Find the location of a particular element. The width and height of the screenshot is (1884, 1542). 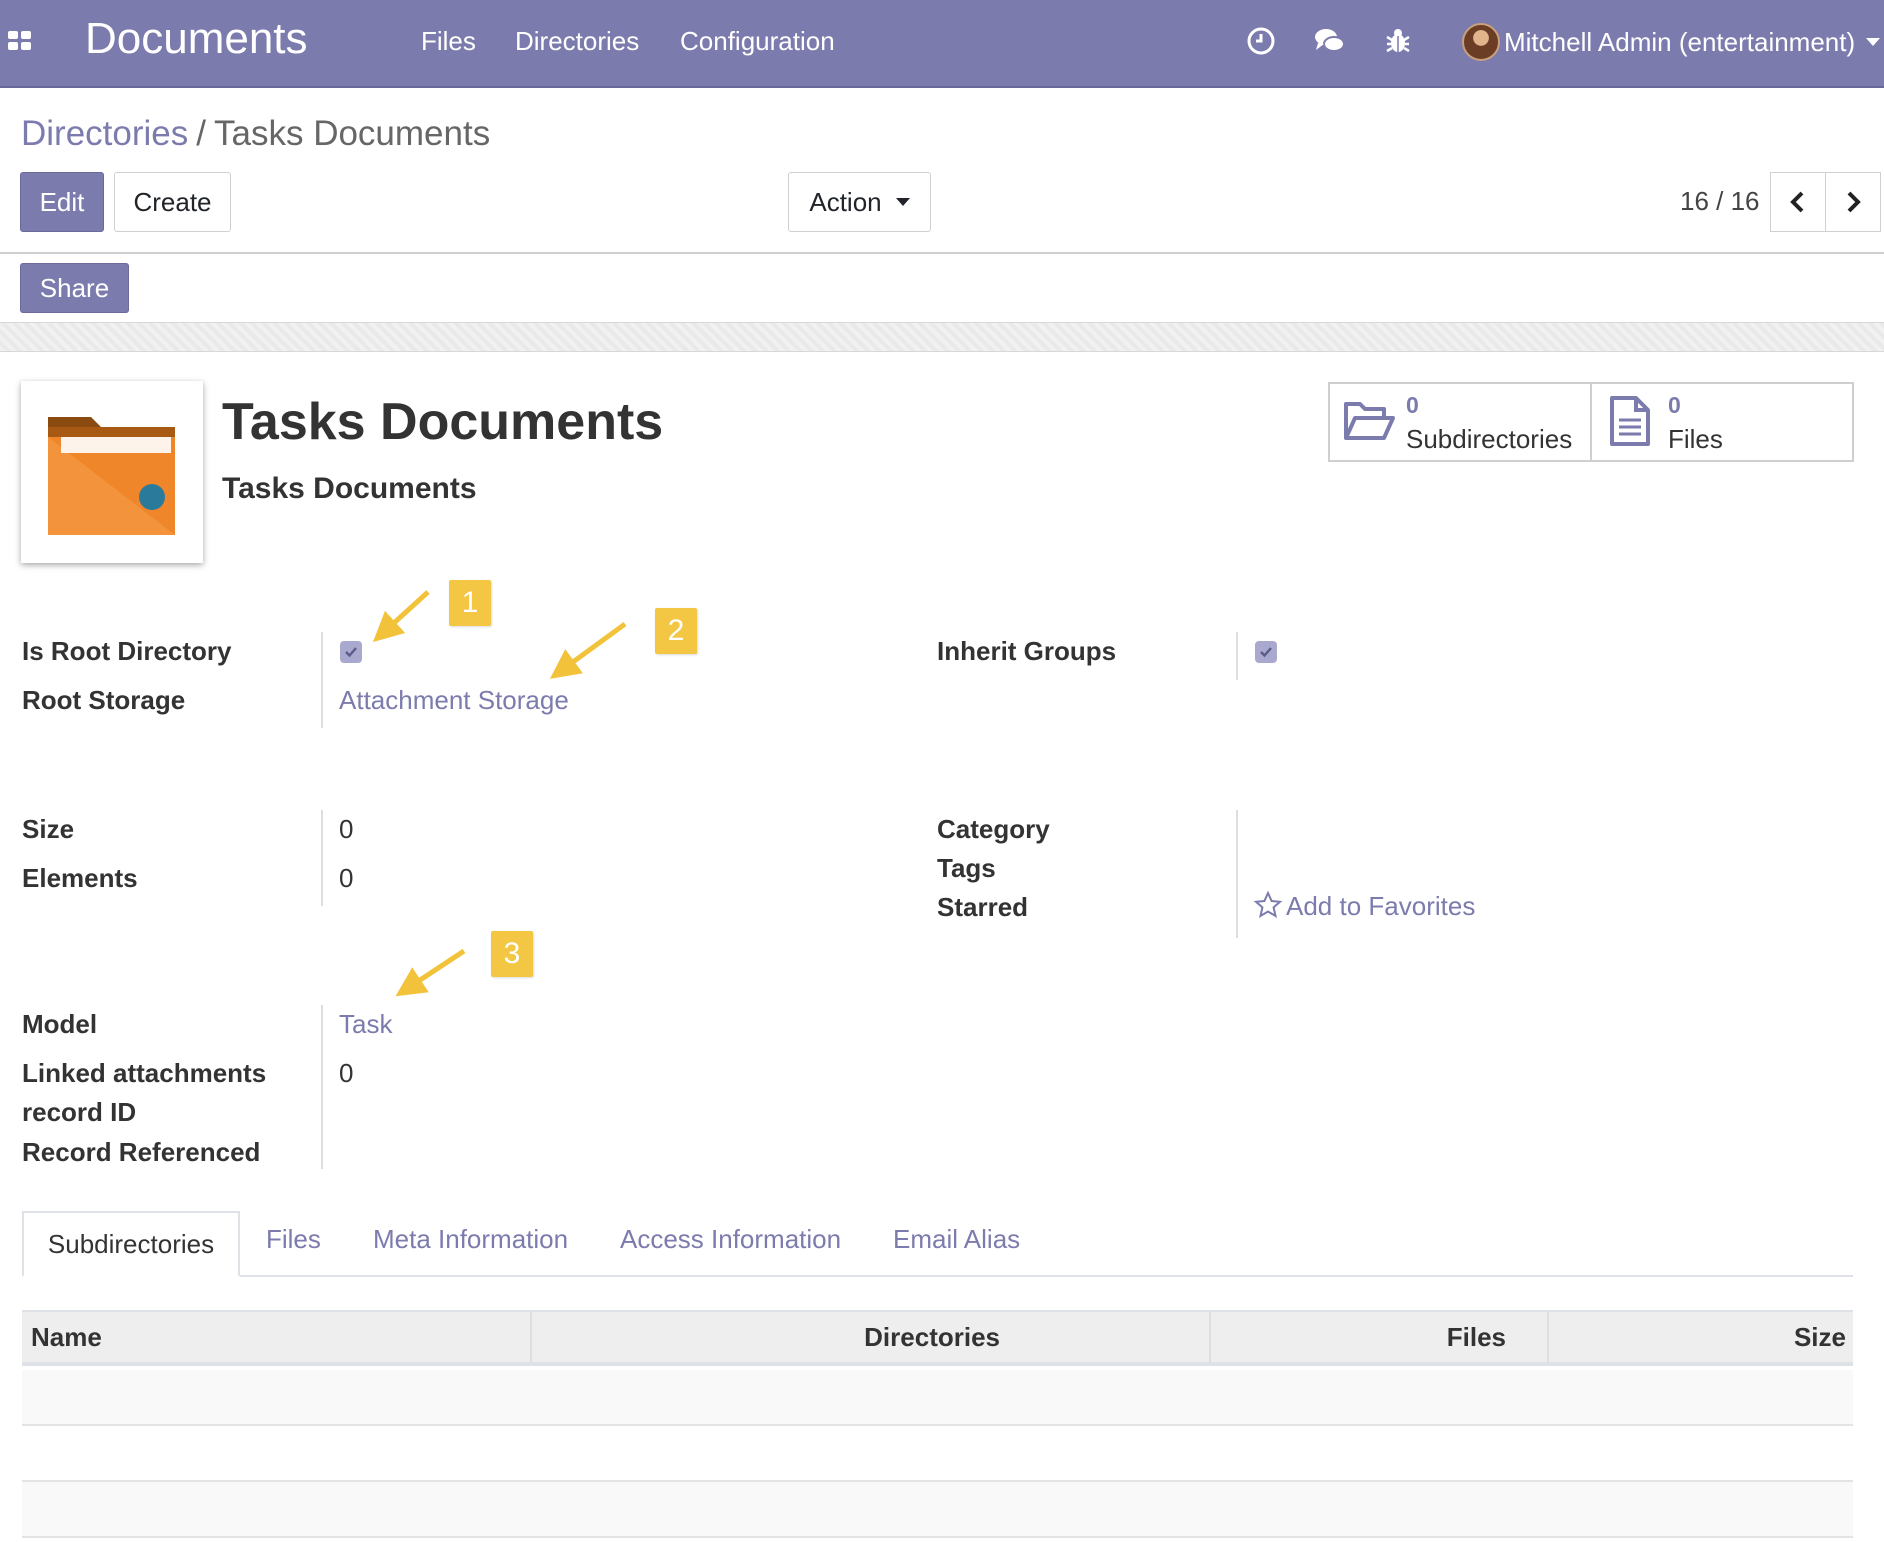

menu-directories: Directories is located at coordinates (577, 41).